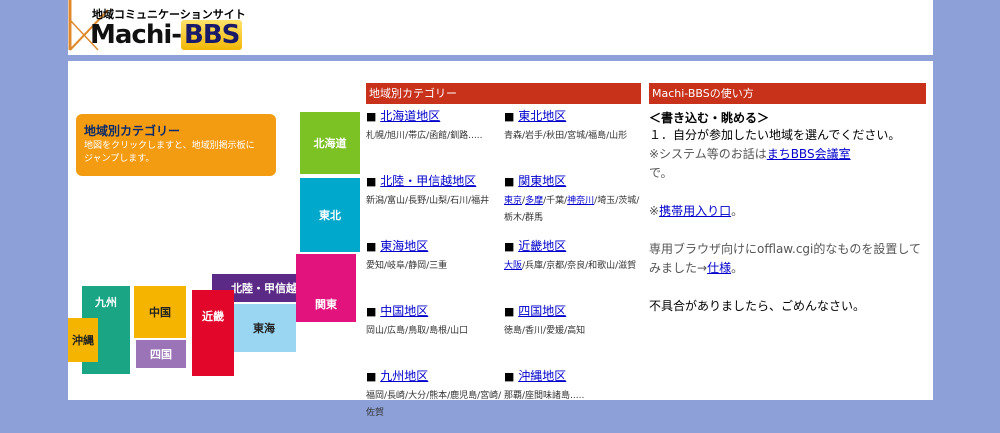 This screenshot has width=1000, height=433. Describe the element at coordinates (534, 201) in the screenshot. I see `pref-link-tama: 多摩` at that location.